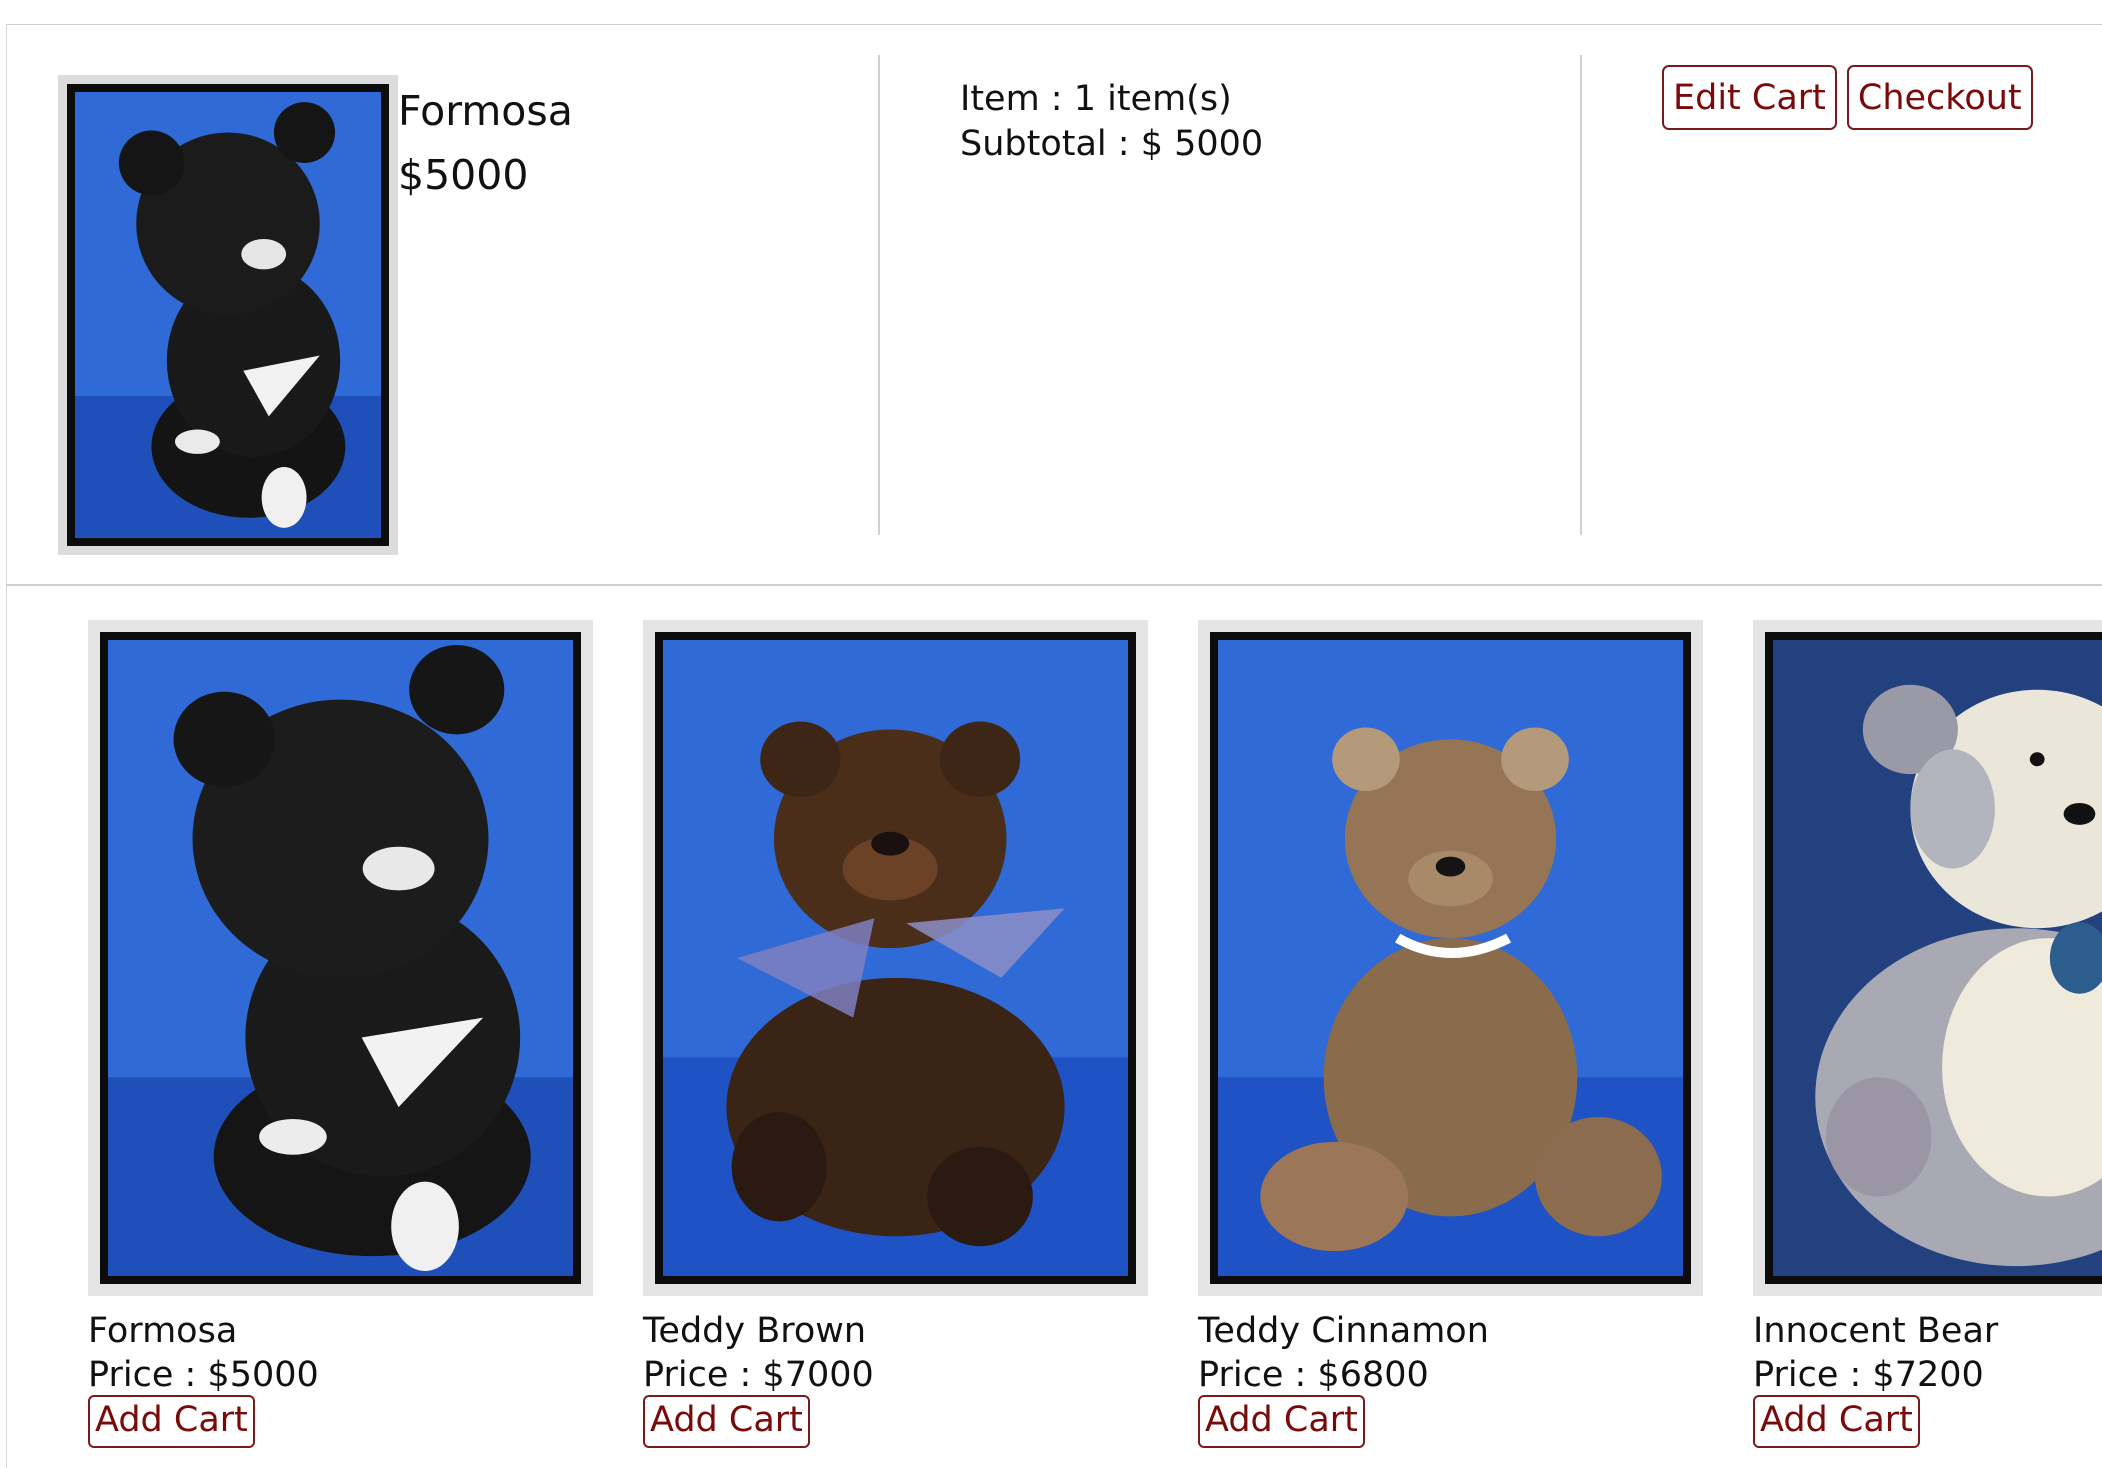 The image size is (2102, 1468). What do you see at coordinates (340, 1331) in the screenshot?
I see `product-name: Formosa` at bounding box center [340, 1331].